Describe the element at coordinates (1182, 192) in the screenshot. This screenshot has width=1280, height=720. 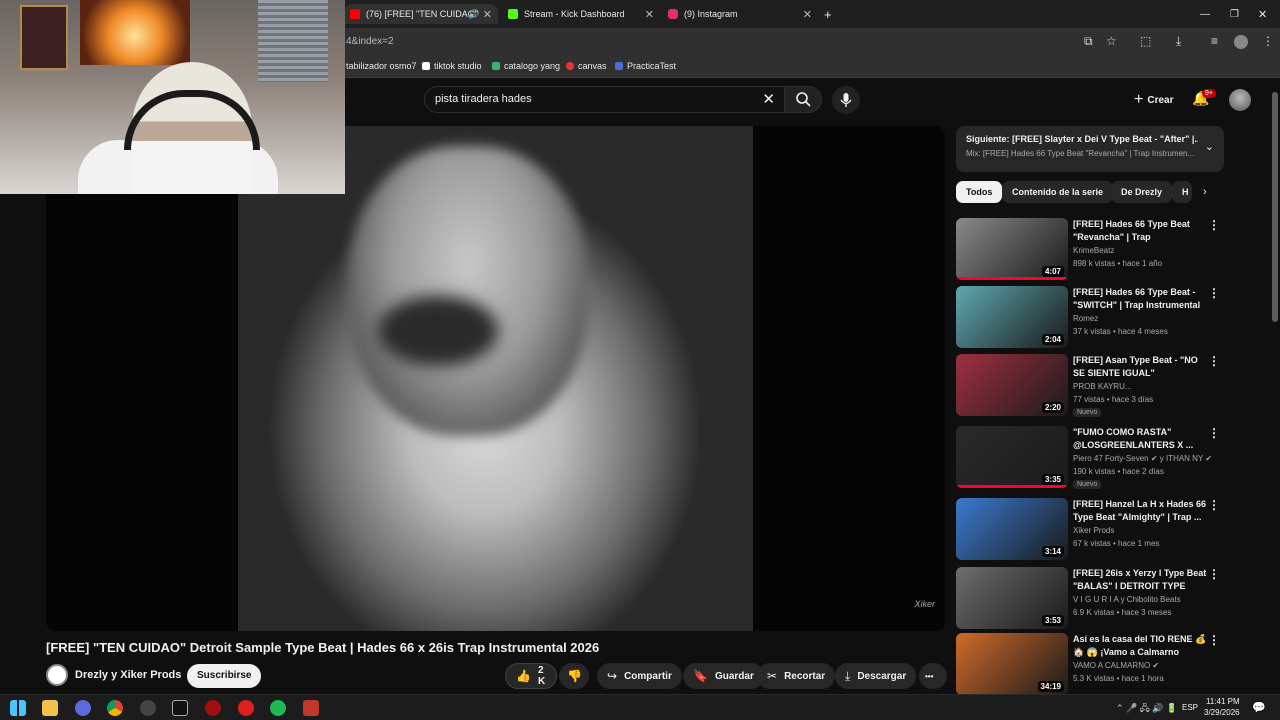
I see `chip-more: H` at that location.